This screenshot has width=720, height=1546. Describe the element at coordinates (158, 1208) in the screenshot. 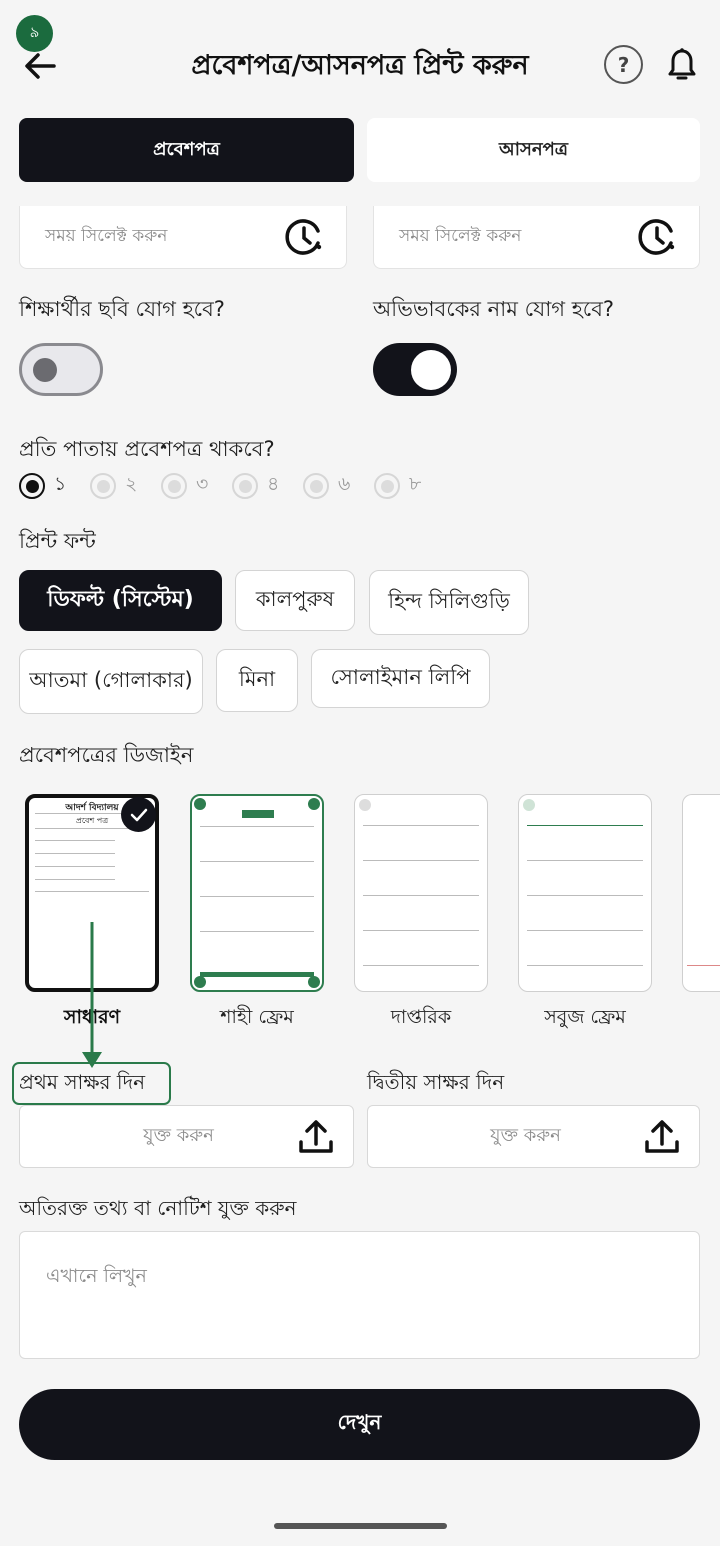

I see `notes-label: অতিরক্ত তথ্য বা নোটিশ যুক্ত করুন` at that location.